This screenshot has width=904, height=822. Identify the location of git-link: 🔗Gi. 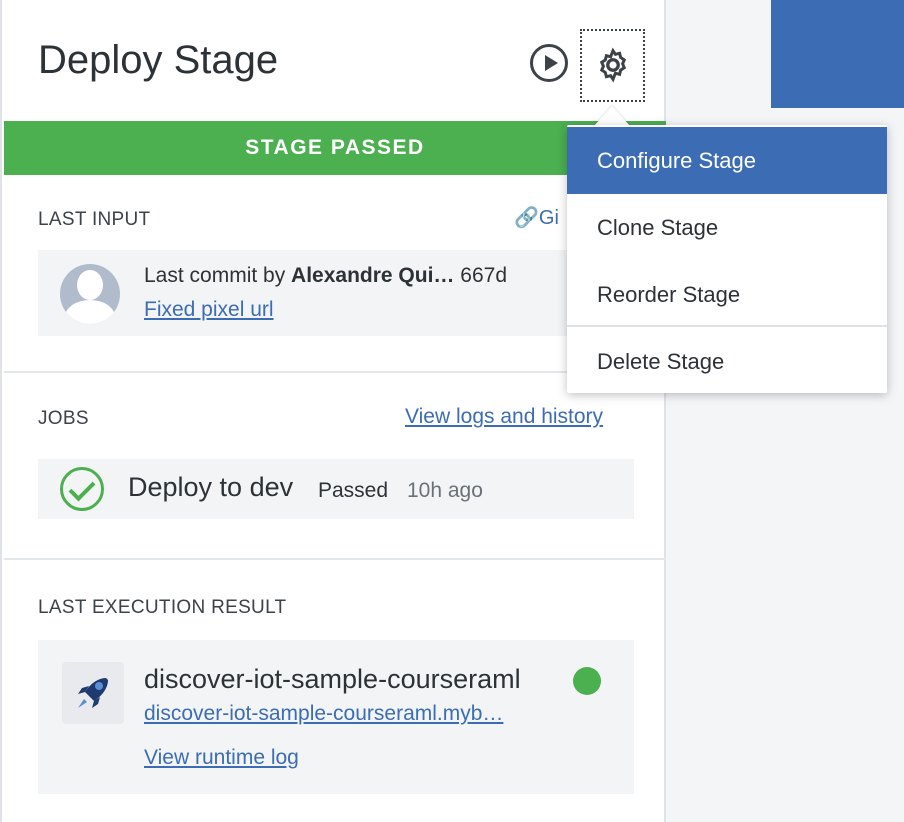
(536, 217).